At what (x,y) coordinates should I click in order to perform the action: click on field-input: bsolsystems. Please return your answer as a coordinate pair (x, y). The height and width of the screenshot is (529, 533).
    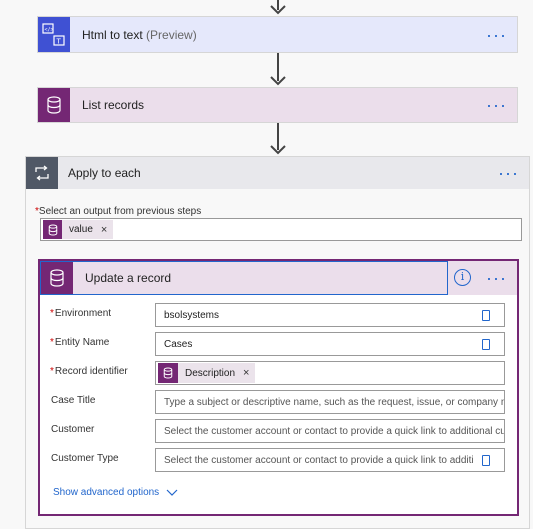
    Looking at the image, I should click on (330, 315).